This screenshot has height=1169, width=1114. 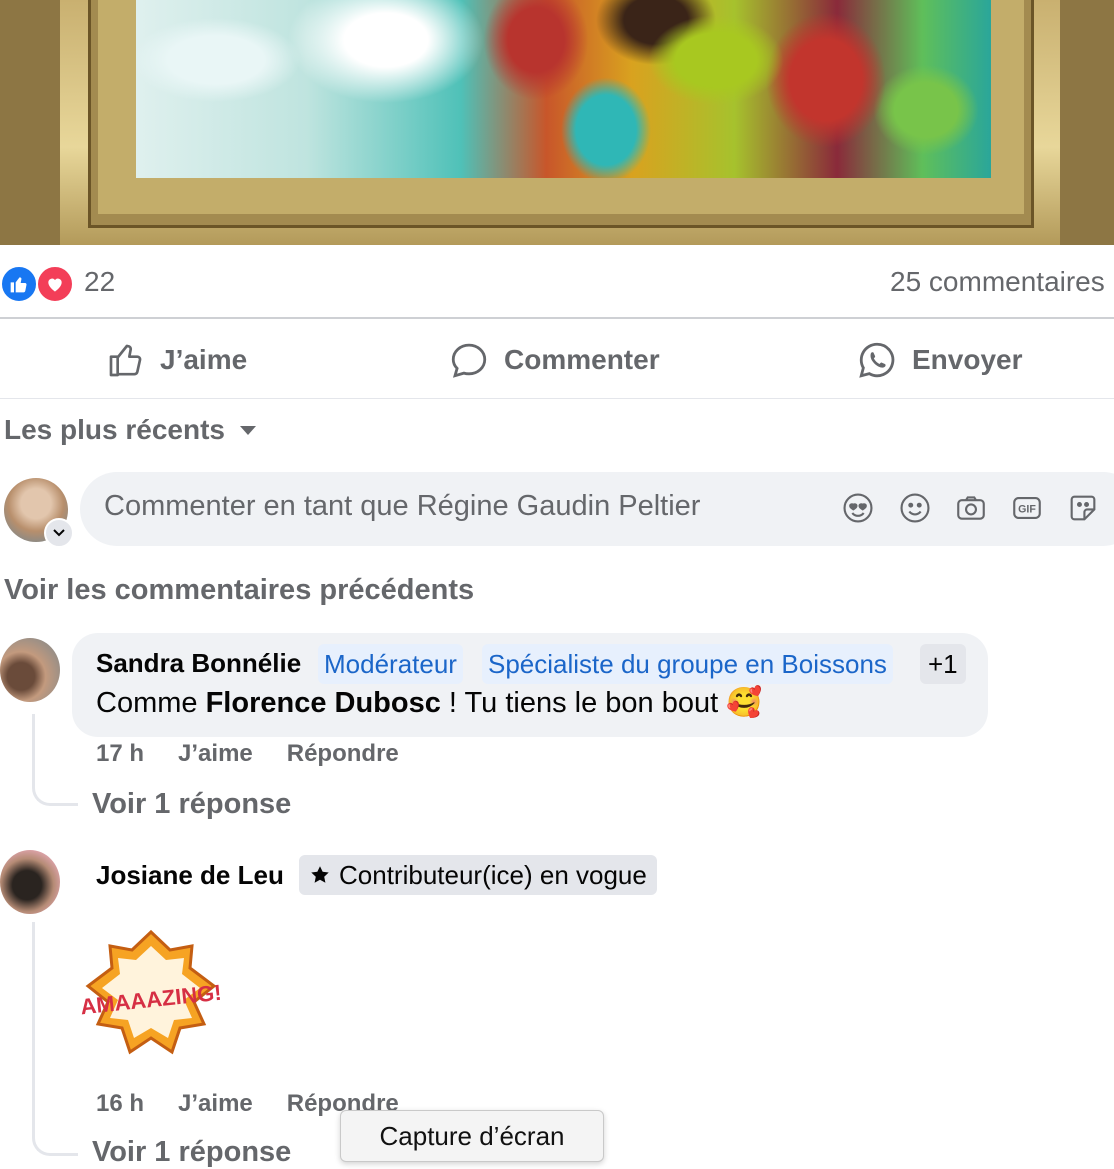 What do you see at coordinates (687, 664) in the screenshot?
I see `specialist-badge: Spécialiste du groupe en Boissons` at bounding box center [687, 664].